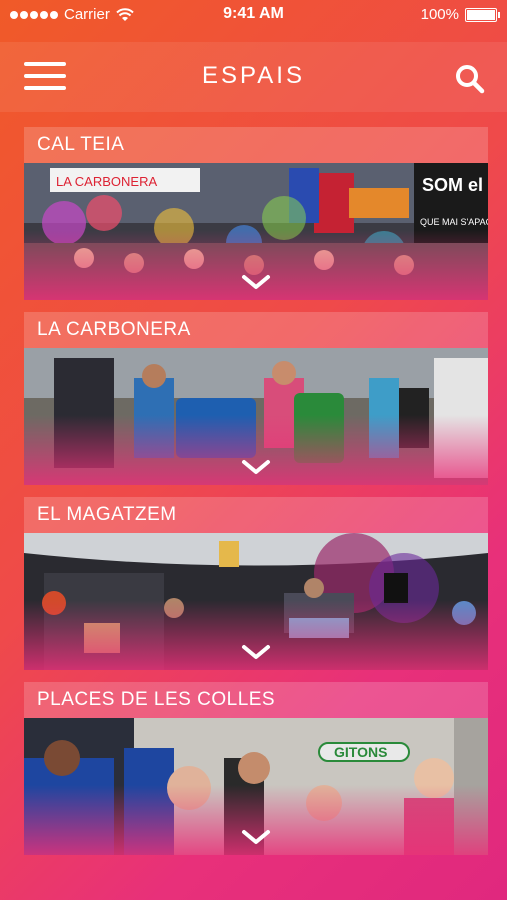 This screenshot has height=900, width=507. I want to click on space-photo: LA CARBONERA SOM el FOC QUE MAI S'APAGA, so click(256, 231).